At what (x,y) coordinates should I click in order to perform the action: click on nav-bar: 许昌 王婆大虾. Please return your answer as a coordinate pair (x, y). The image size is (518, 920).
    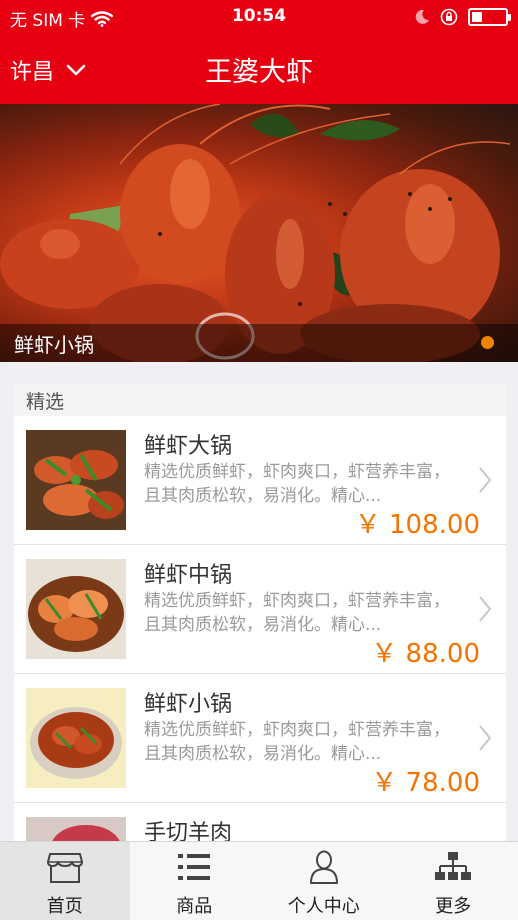
    Looking at the image, I should click on (259, 69).